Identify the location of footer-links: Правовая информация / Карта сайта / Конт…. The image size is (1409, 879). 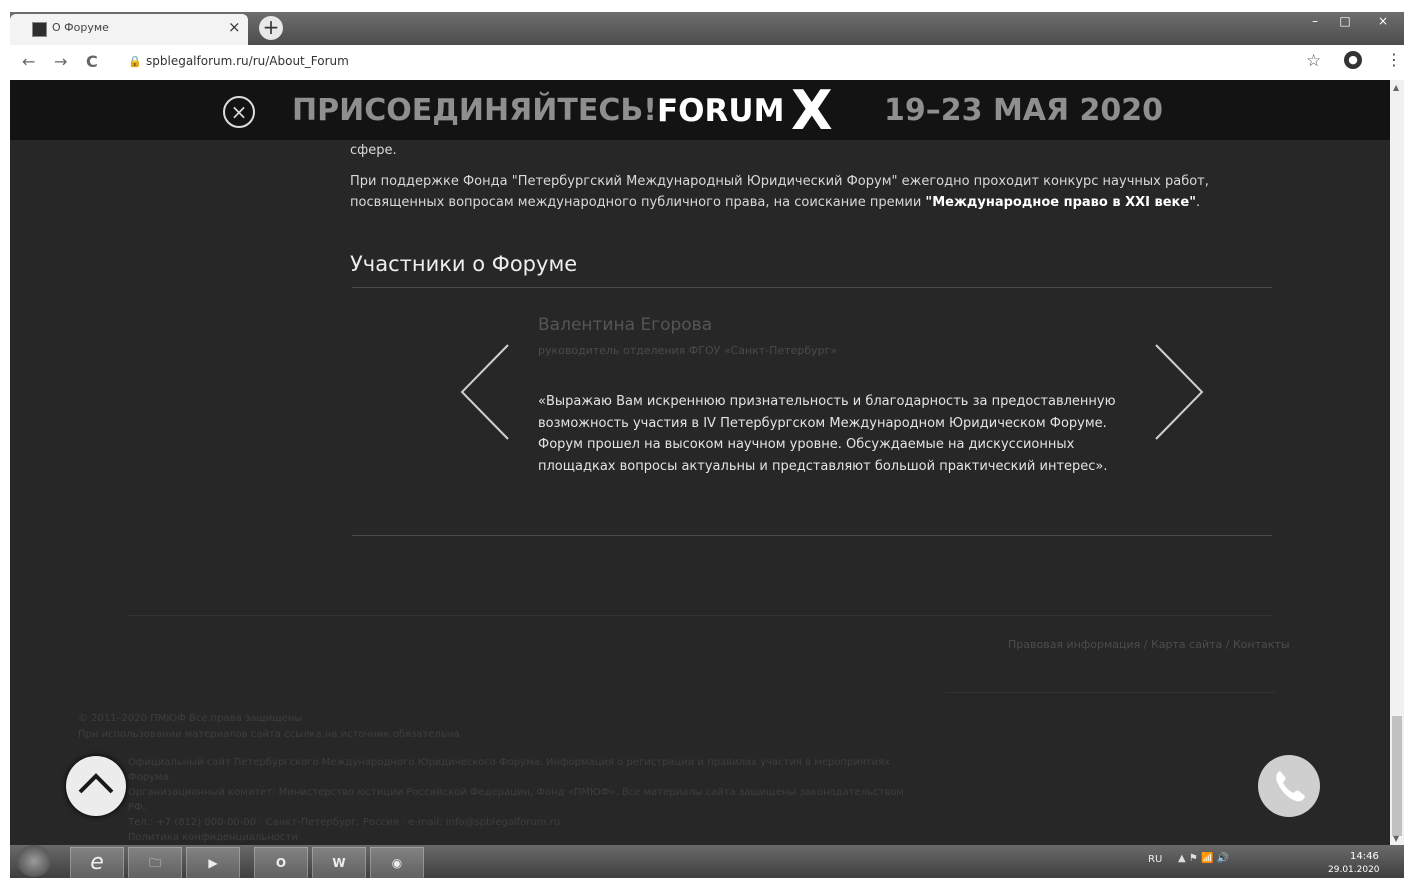
(1149, 644).